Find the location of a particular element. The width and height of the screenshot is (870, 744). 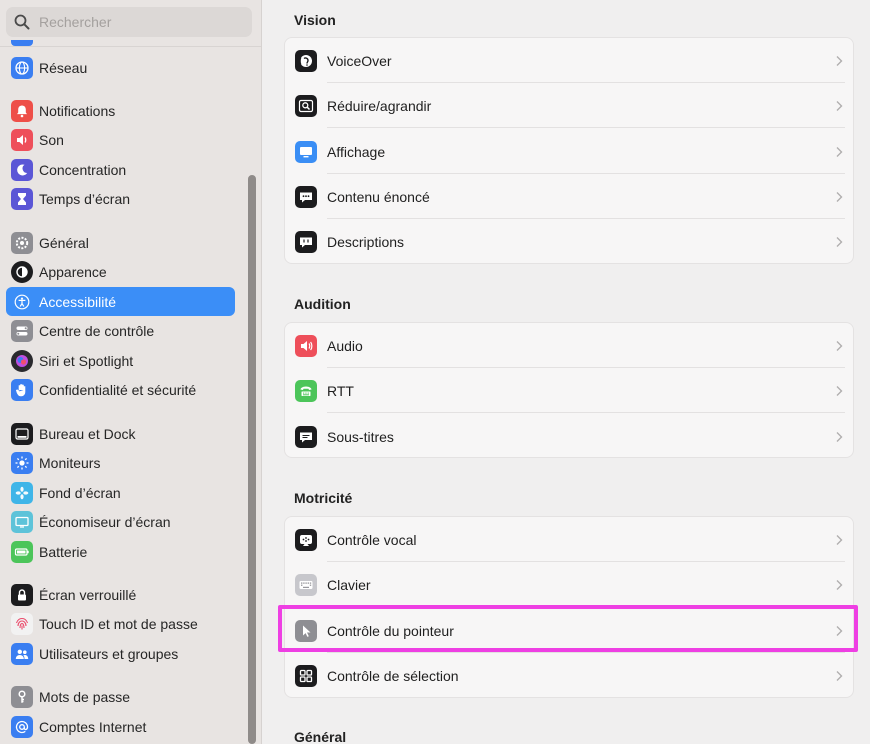

section-title-vision: Vision is located at coordinates (315, 20).